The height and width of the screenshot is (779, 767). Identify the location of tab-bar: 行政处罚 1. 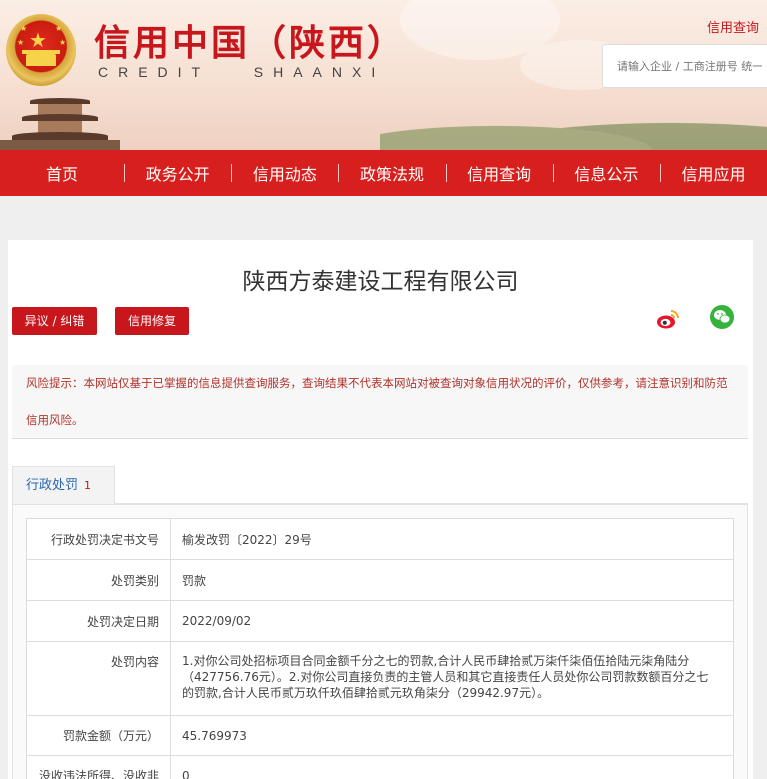
(380, 485).